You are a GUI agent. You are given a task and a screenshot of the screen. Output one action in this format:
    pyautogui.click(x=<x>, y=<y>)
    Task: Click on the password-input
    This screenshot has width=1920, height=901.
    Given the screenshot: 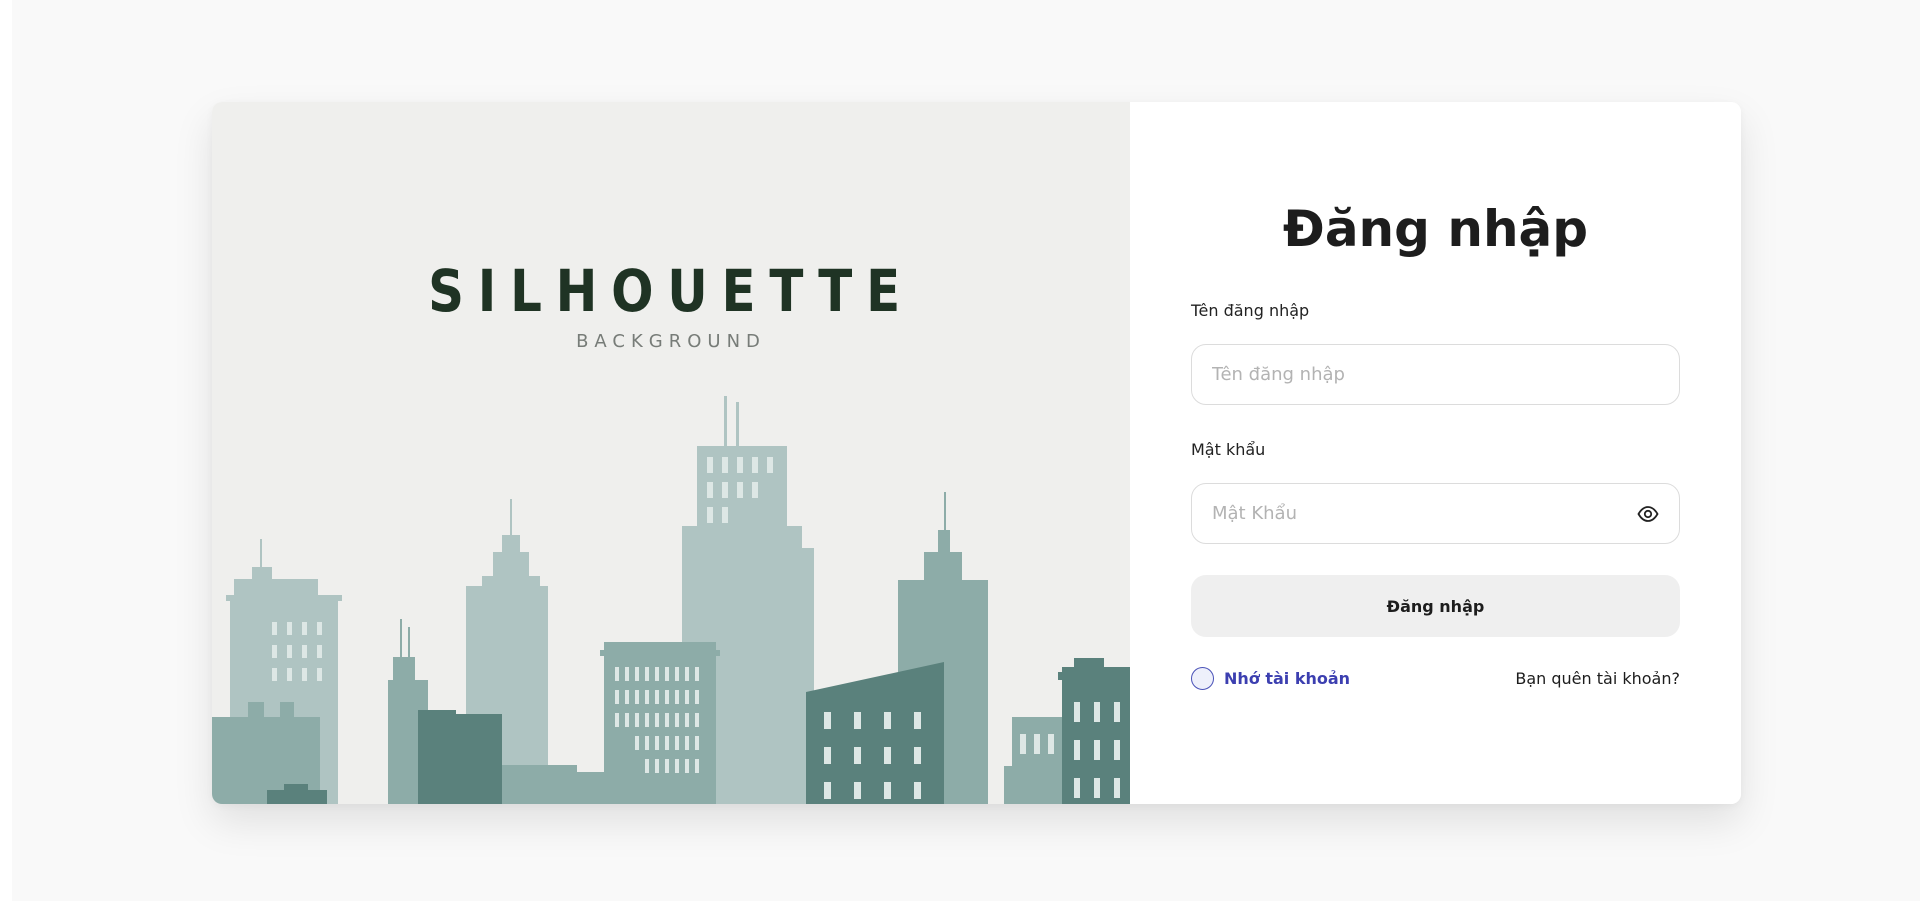 What is the action you would take?
    pyautogui.click(x=1422, y=513)
    